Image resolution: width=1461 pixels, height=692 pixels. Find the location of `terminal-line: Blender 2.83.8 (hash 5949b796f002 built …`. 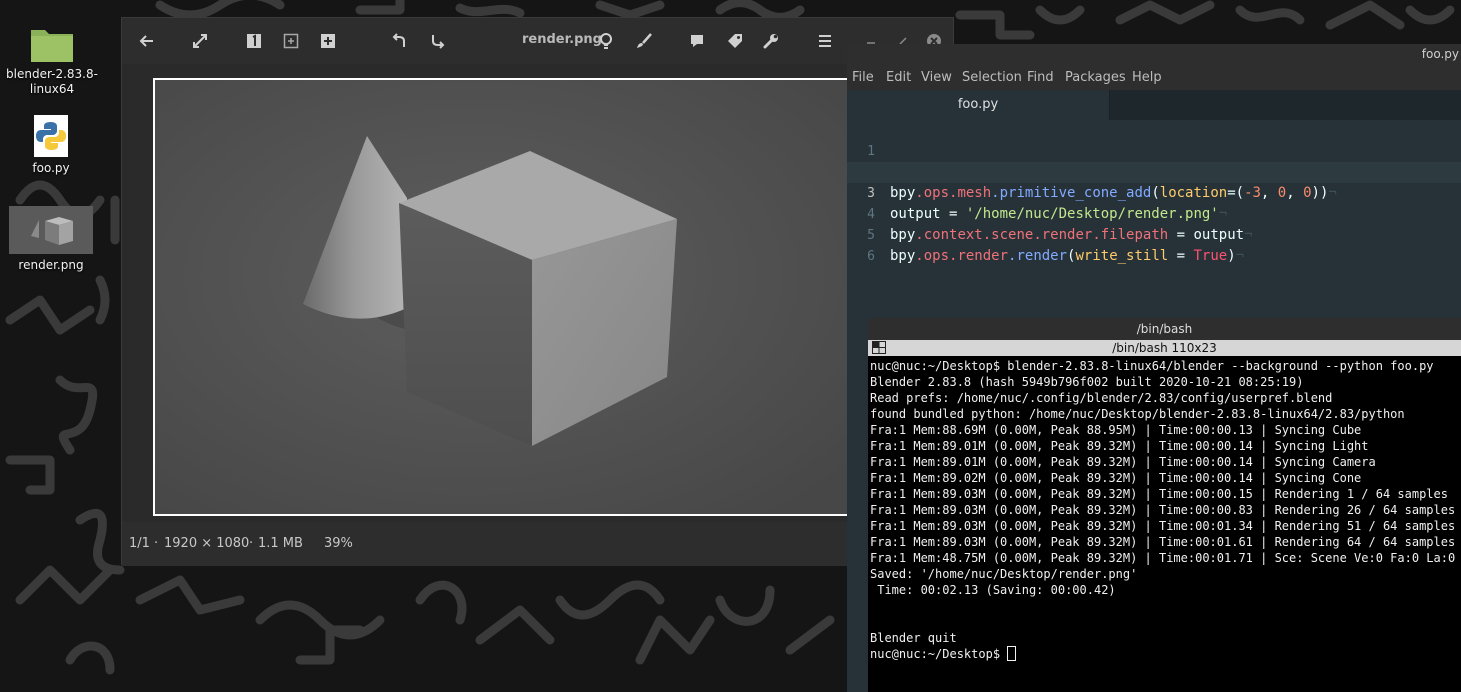

terminal-line: Blender 2.83.8 (hash 5949b796f002 built … is located at coordinates (1087, 382).